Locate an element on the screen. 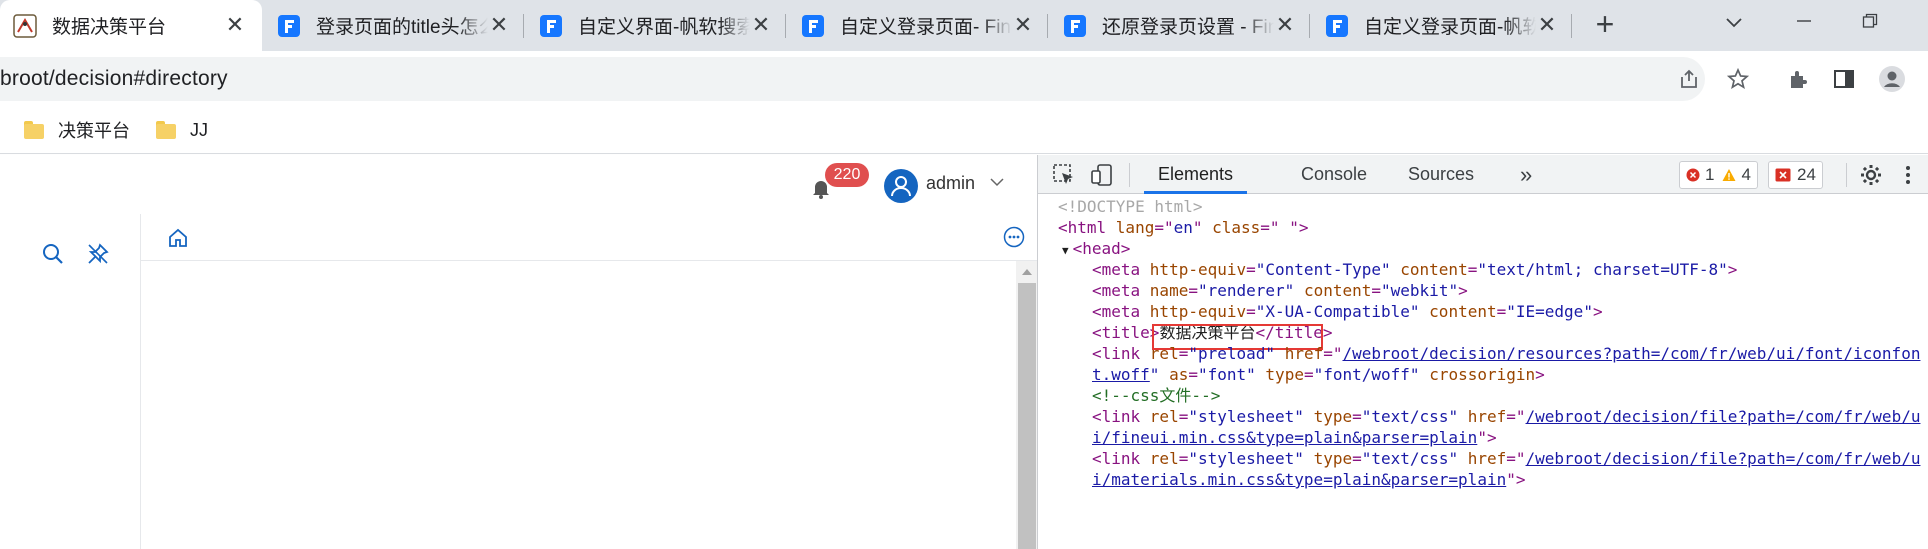 The image size is (1928, 549). new-tab-button: + is located at coordinates (1605, 24).